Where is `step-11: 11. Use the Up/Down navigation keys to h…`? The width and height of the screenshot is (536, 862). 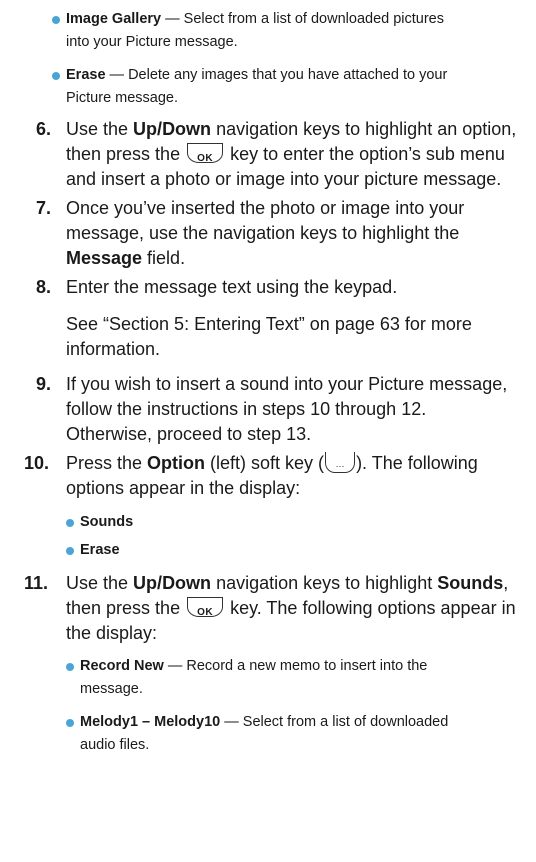 step-11: 11. Use the Up/Down navigation keys to h… is located at coordinates (276, 608).